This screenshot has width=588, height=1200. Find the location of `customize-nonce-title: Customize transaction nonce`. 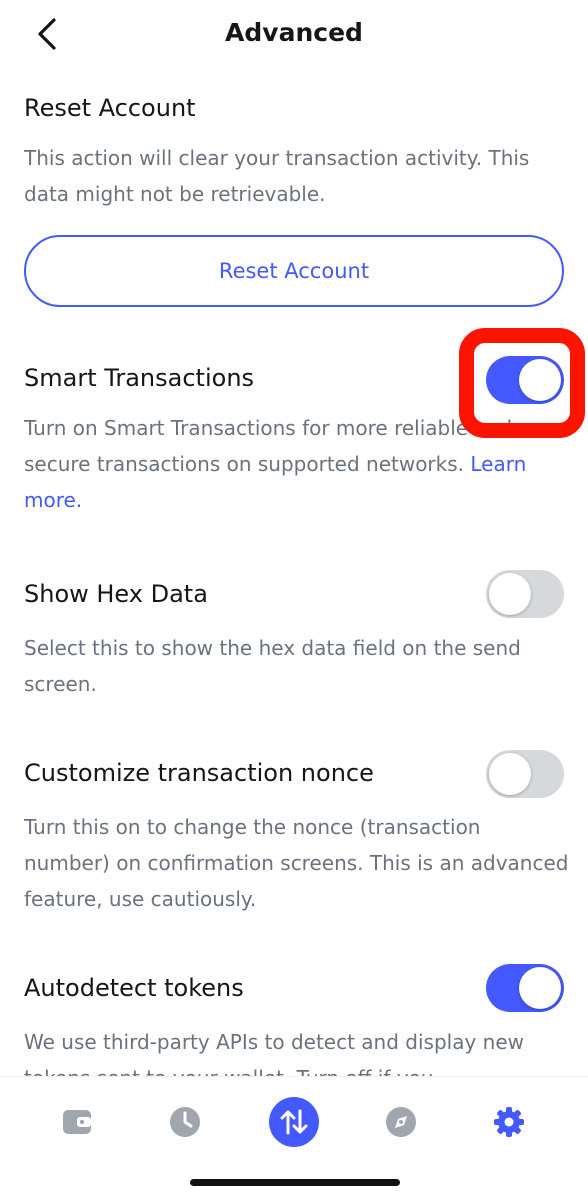

customize-nonce-title: Customize transaction nonce is located at coordinates (199, 773).